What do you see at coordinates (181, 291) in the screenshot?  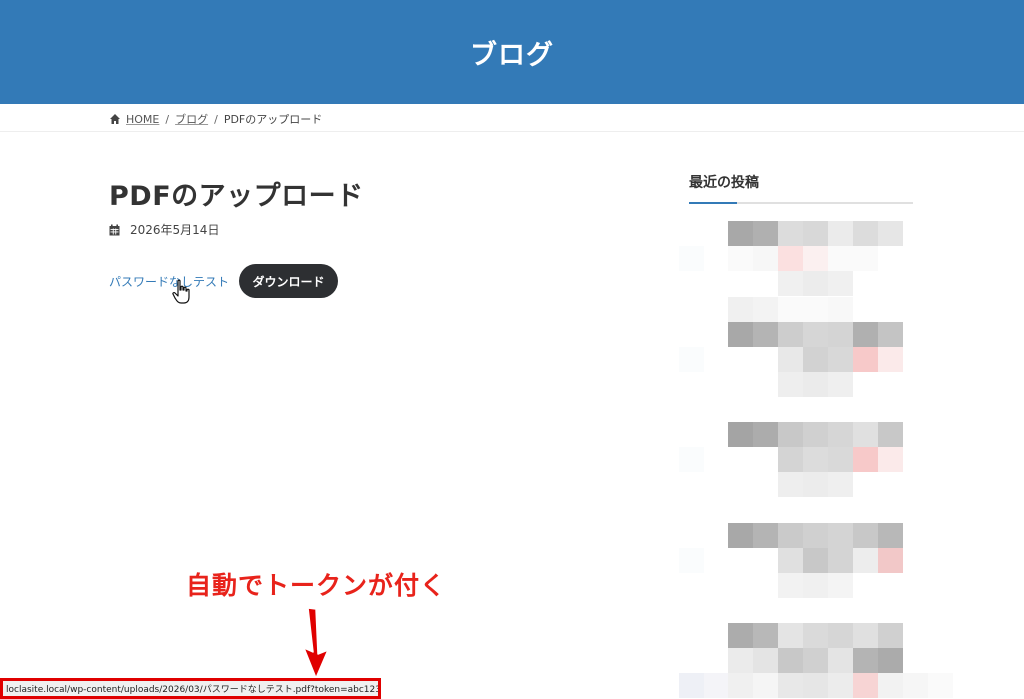 I see `hand-cursor-icon` at bounding box center [181, 291].